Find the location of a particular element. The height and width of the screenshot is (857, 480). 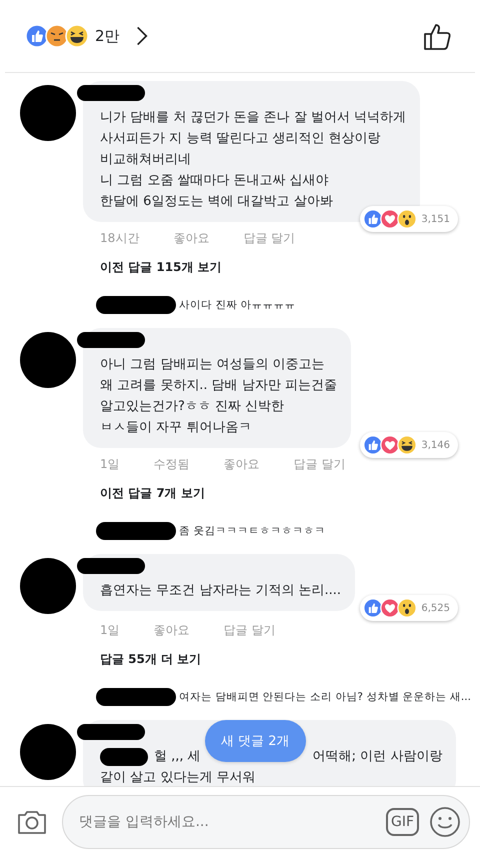

reactions-badge: 3,151 is located at coordinates (409, 219).